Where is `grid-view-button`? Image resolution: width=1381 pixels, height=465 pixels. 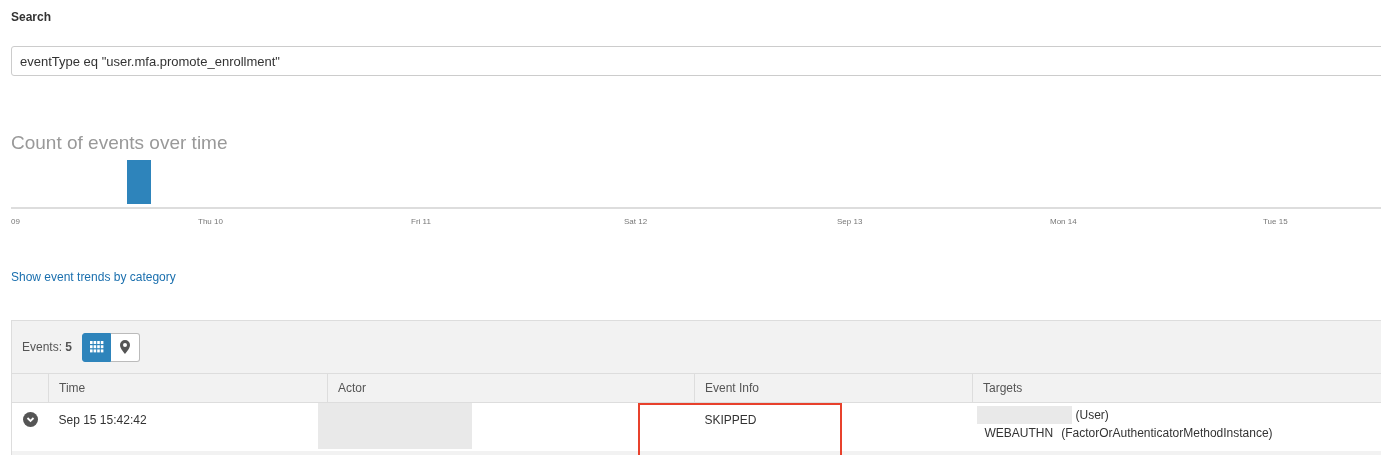 grid-view-button is located at coordinates (97, 347).